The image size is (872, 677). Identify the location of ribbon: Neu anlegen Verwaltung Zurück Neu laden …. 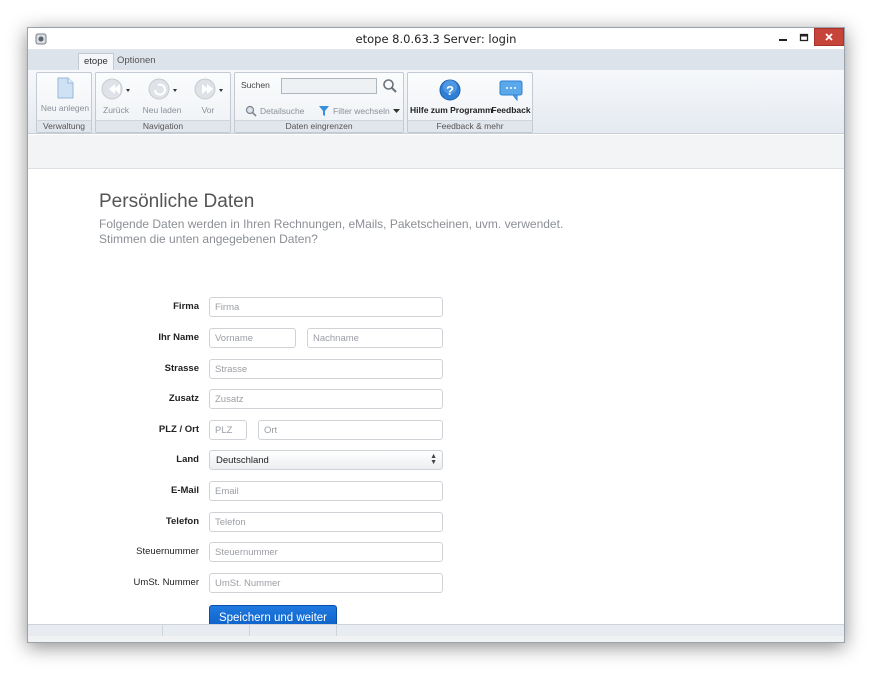
(436, 102).